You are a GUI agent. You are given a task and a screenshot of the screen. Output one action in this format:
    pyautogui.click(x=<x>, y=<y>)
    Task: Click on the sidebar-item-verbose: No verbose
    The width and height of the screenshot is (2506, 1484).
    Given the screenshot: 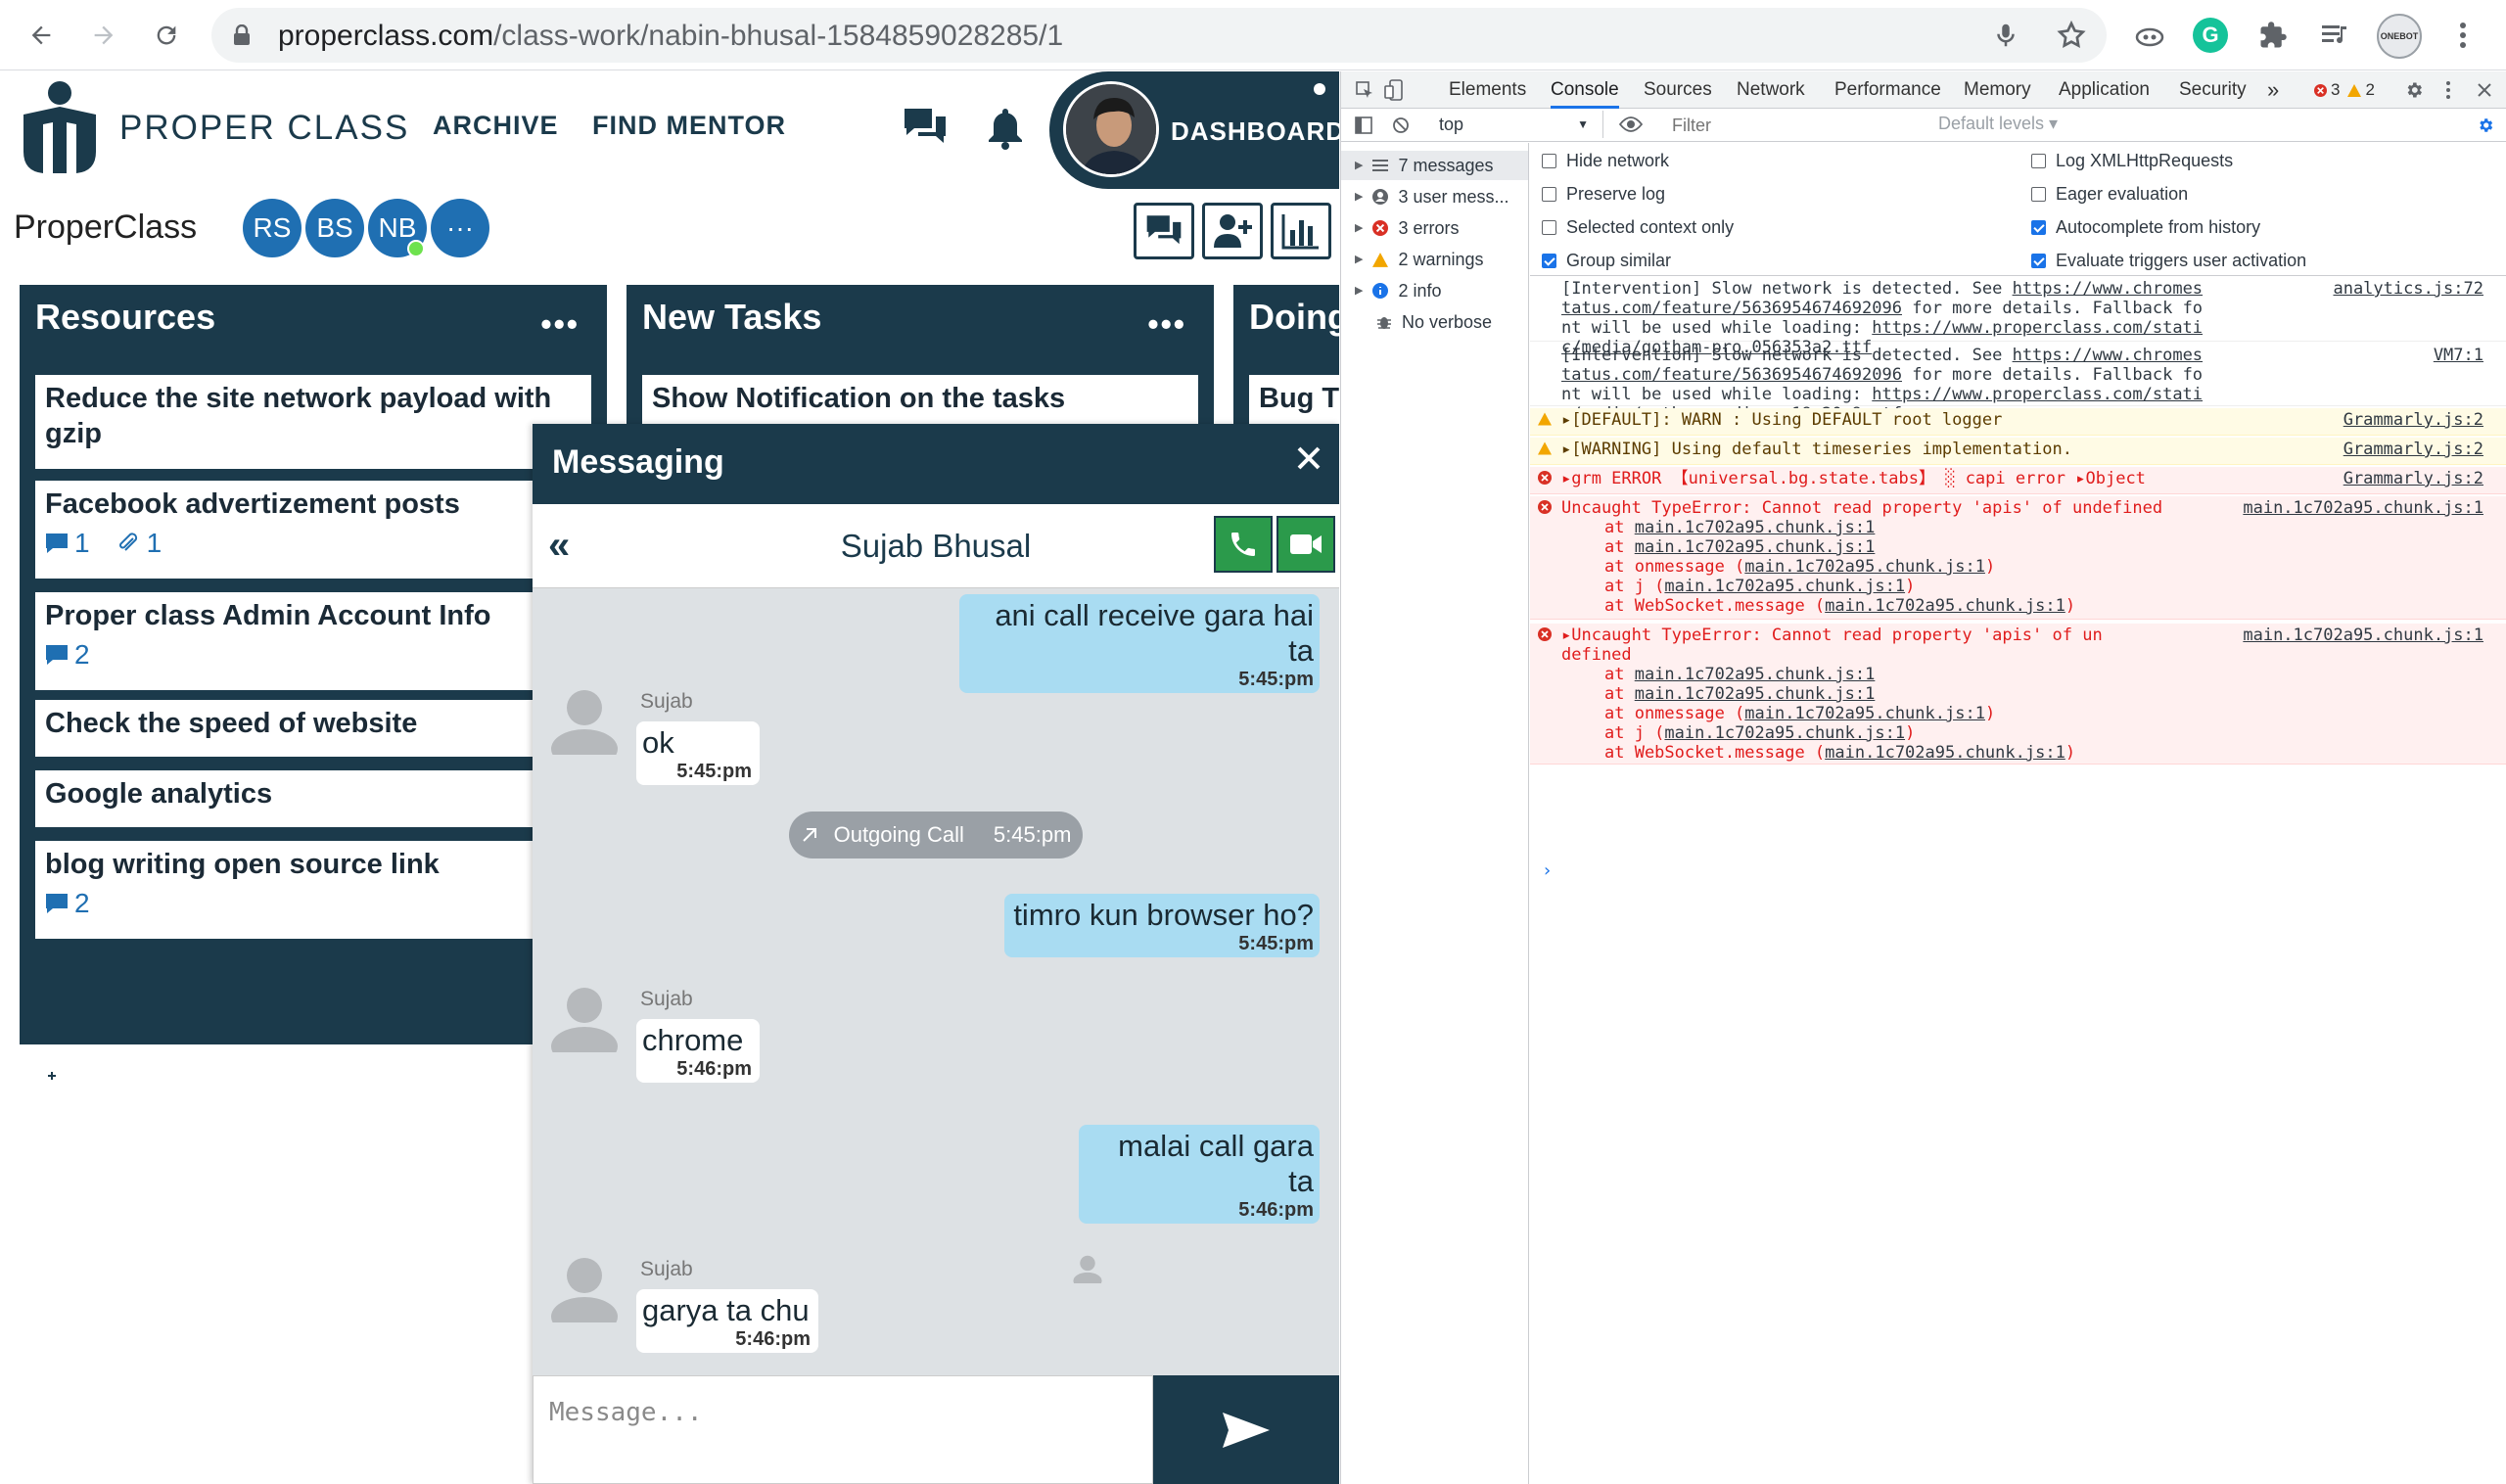 What is the action you would take?
    pyautogui.click(x=1423, y=322)
    